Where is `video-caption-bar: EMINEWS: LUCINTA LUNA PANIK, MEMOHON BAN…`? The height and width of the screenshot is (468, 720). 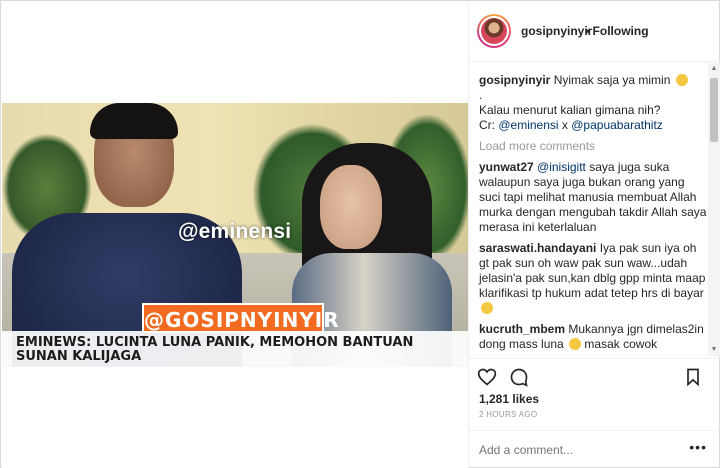 video-caption-bar: EMINEWS: LUCINTA LUNA PANIK, MEMOHON BAN… is located at coordinates (235, 349).